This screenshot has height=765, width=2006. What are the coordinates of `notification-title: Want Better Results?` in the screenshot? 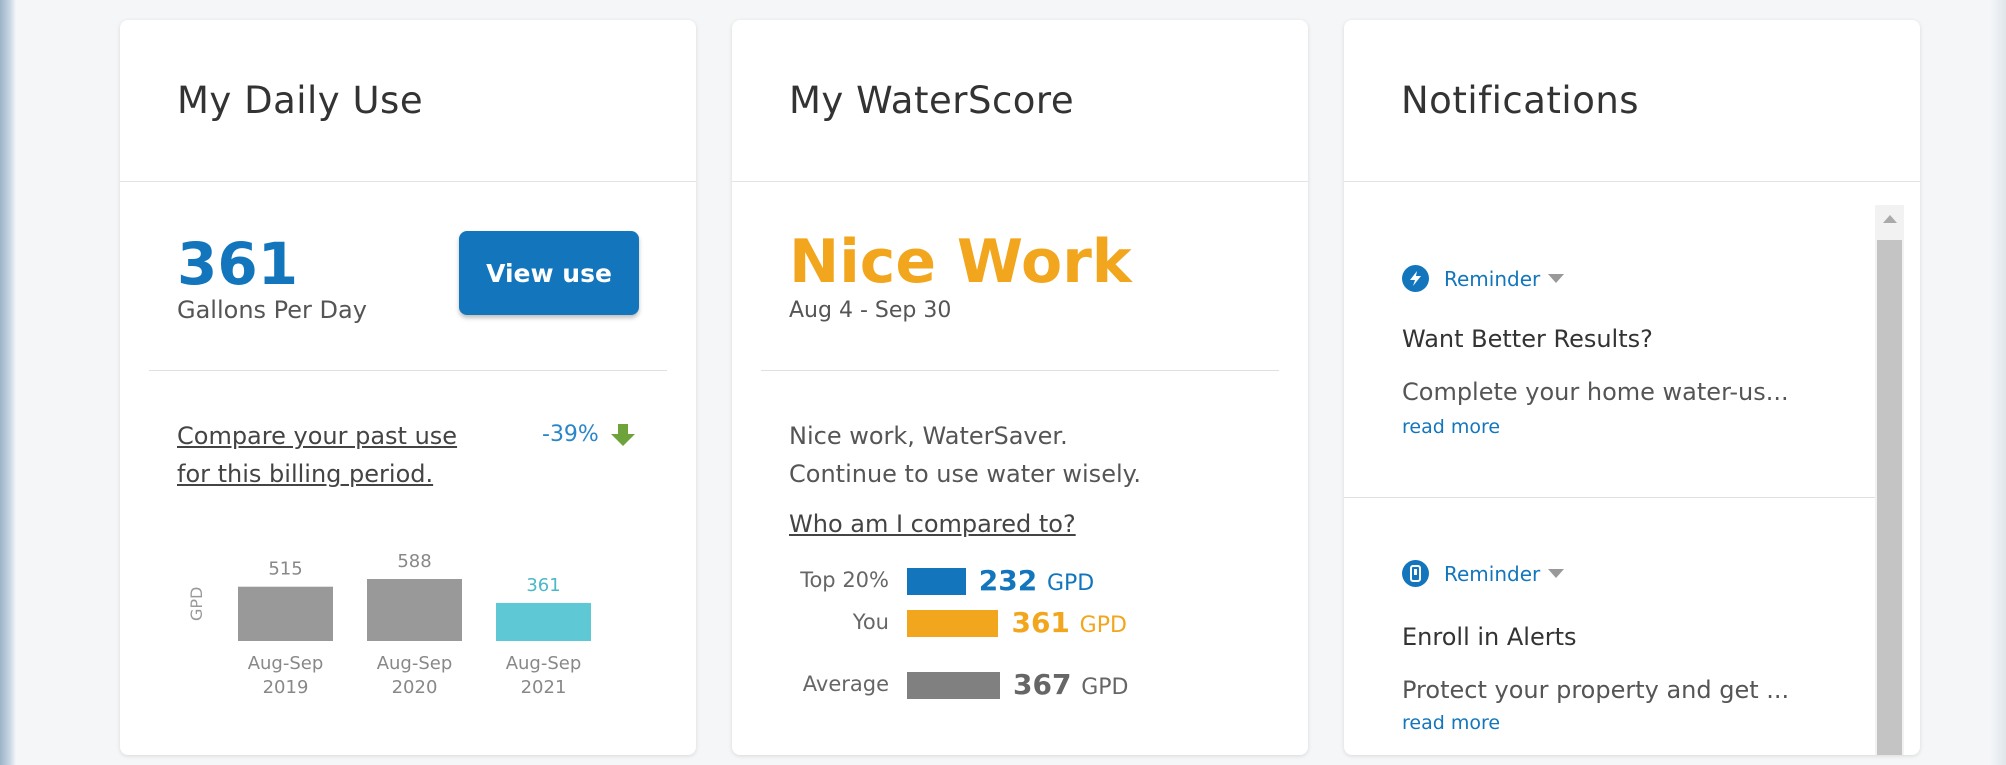 It's located at (1527, 339).